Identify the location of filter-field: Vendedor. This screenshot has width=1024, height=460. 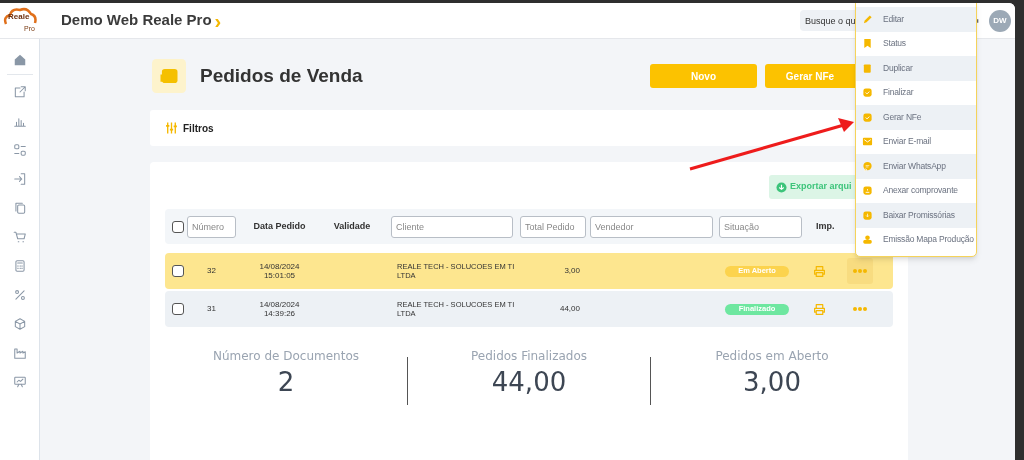
(651, 226).